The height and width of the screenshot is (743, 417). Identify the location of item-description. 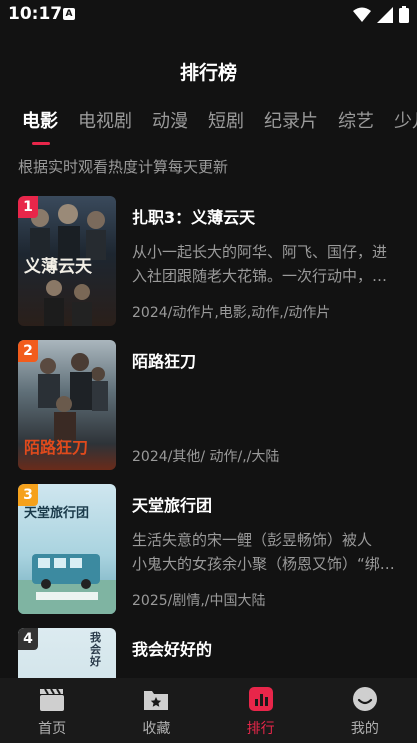
(268, 408).